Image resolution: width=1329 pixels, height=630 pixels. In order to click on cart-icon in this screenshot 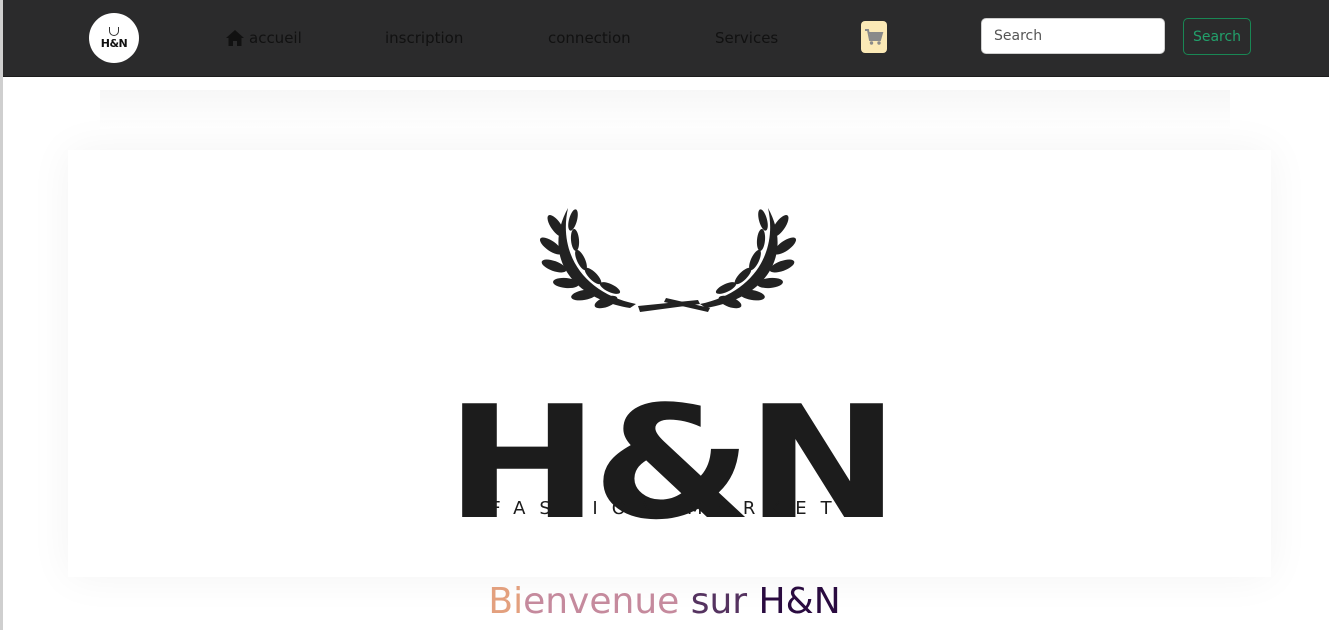, I will do `click(874, 37)`.